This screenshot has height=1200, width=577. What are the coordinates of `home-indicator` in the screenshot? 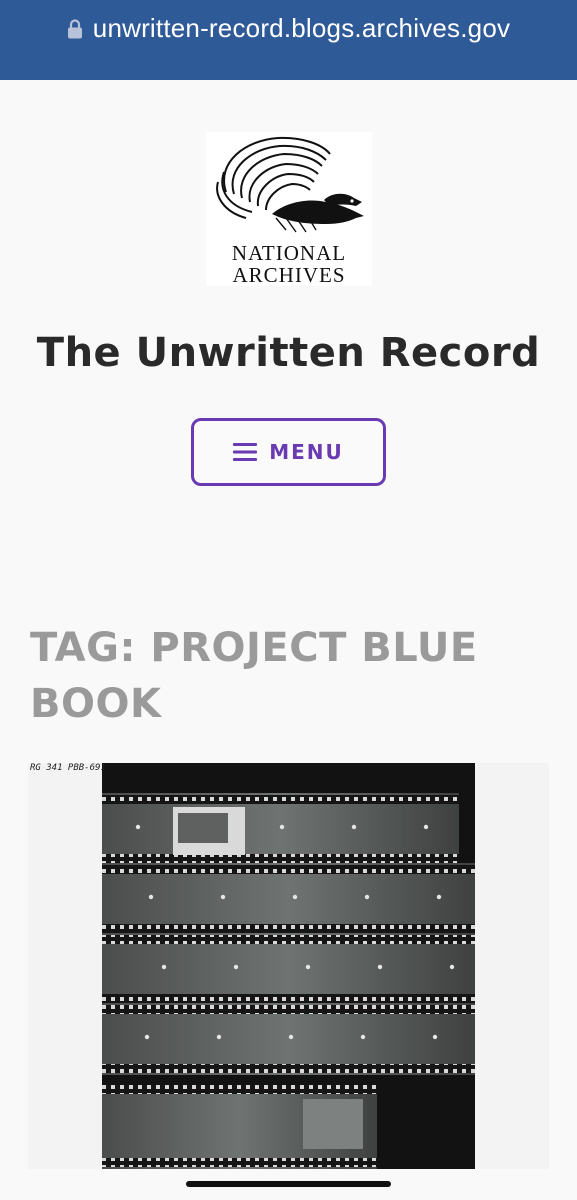 It's located at (288, 1184).